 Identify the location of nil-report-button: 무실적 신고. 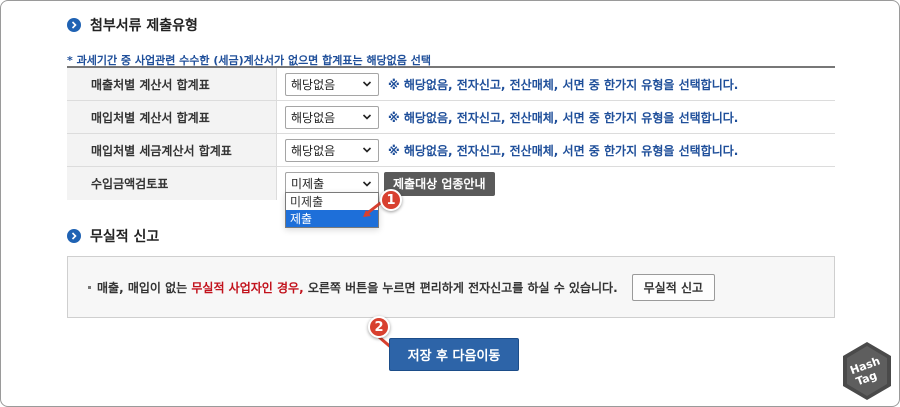
(673, 287).